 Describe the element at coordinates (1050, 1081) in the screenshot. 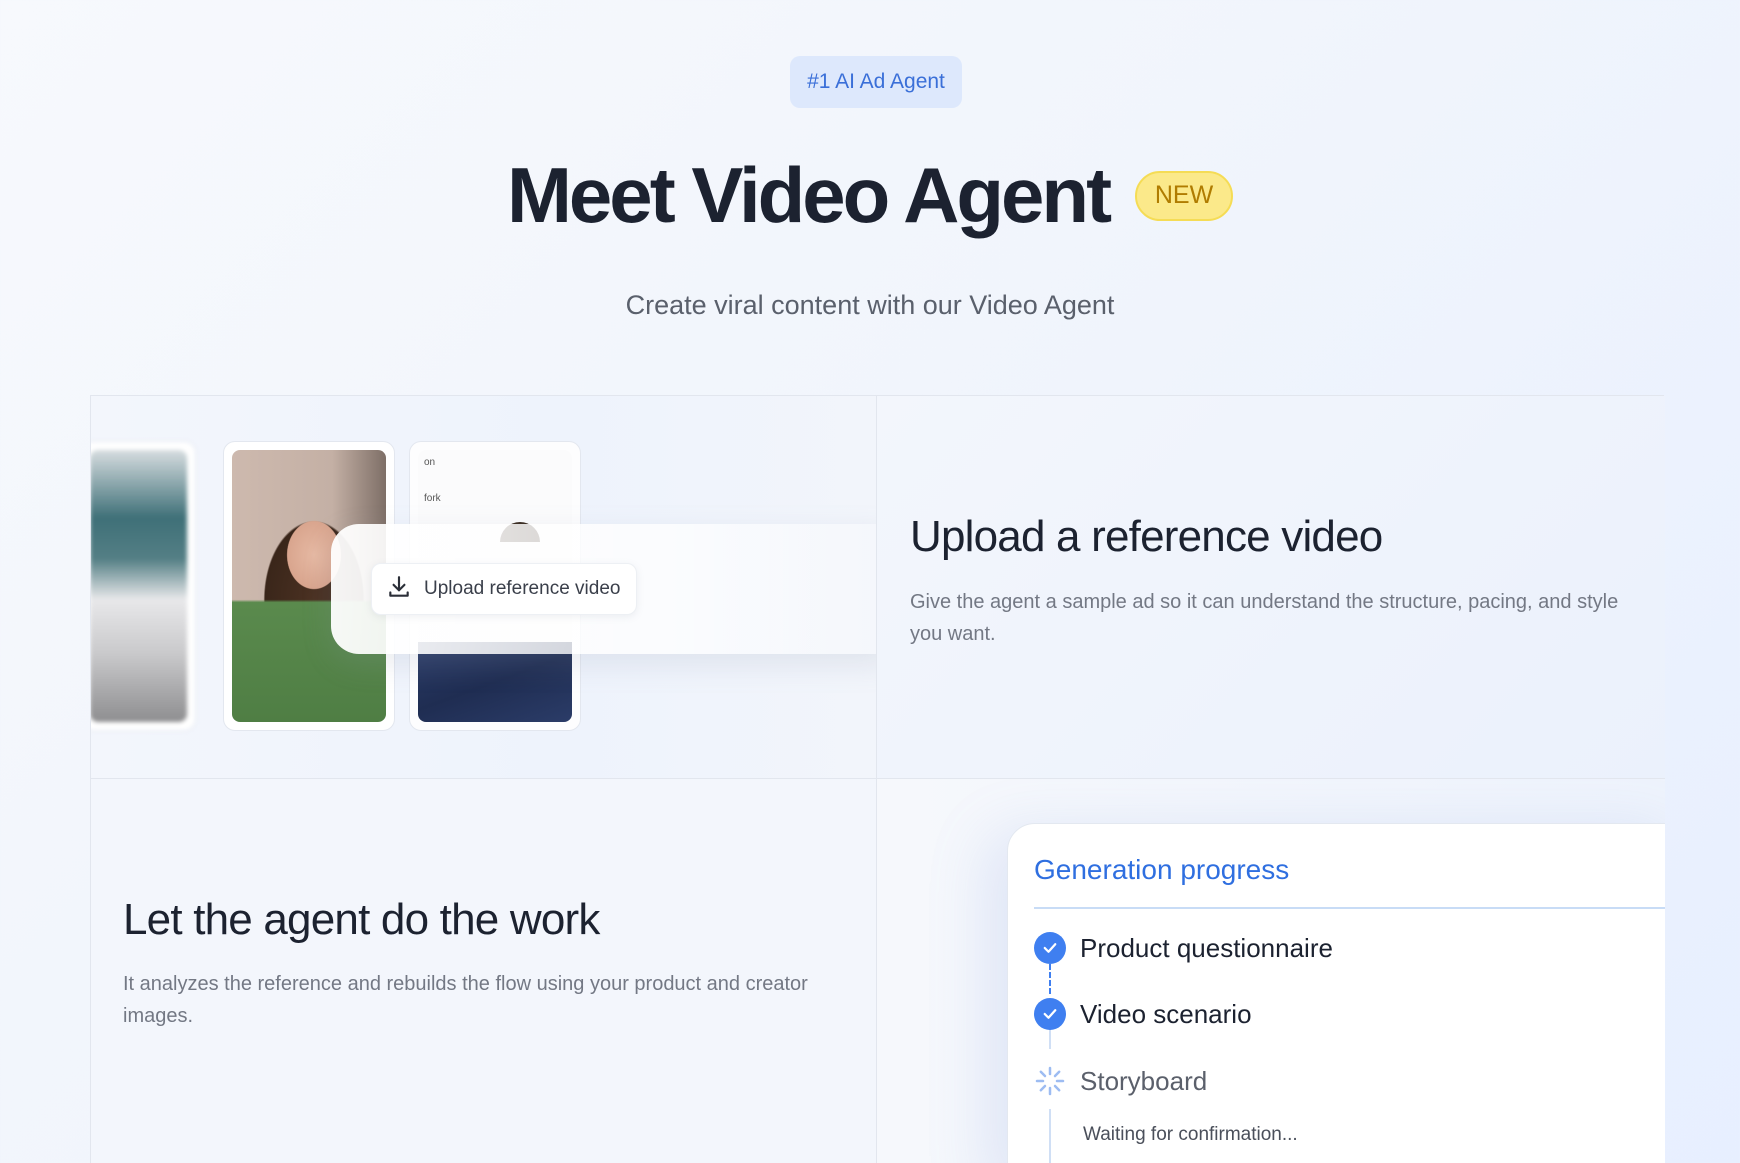

I see `spinner-icon` at that location.